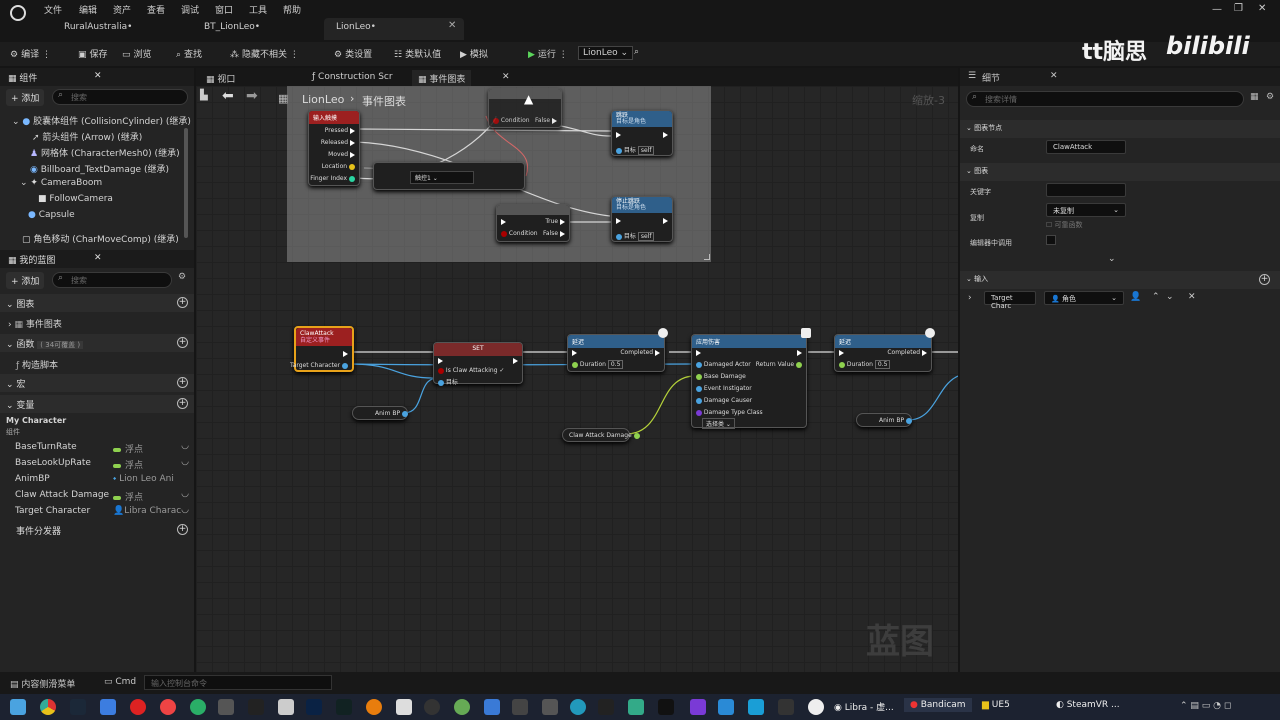 This screenshot has width=1280, height=720. Describe the element at coordinates (883, 353) in the screenshot. I see `node-delay-2: 延迟 Completed Duration 0.5` at that location.